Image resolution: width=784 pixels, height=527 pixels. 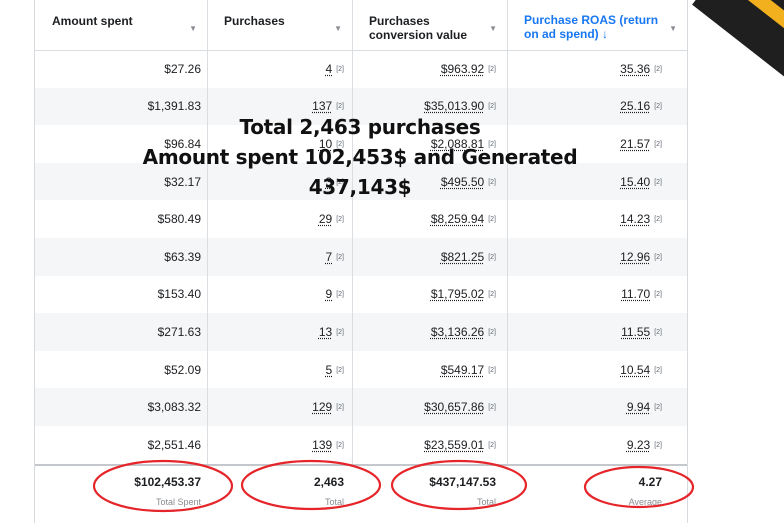 I want to click on roas-cell-value: 15.40, so click(x=635, y=181).